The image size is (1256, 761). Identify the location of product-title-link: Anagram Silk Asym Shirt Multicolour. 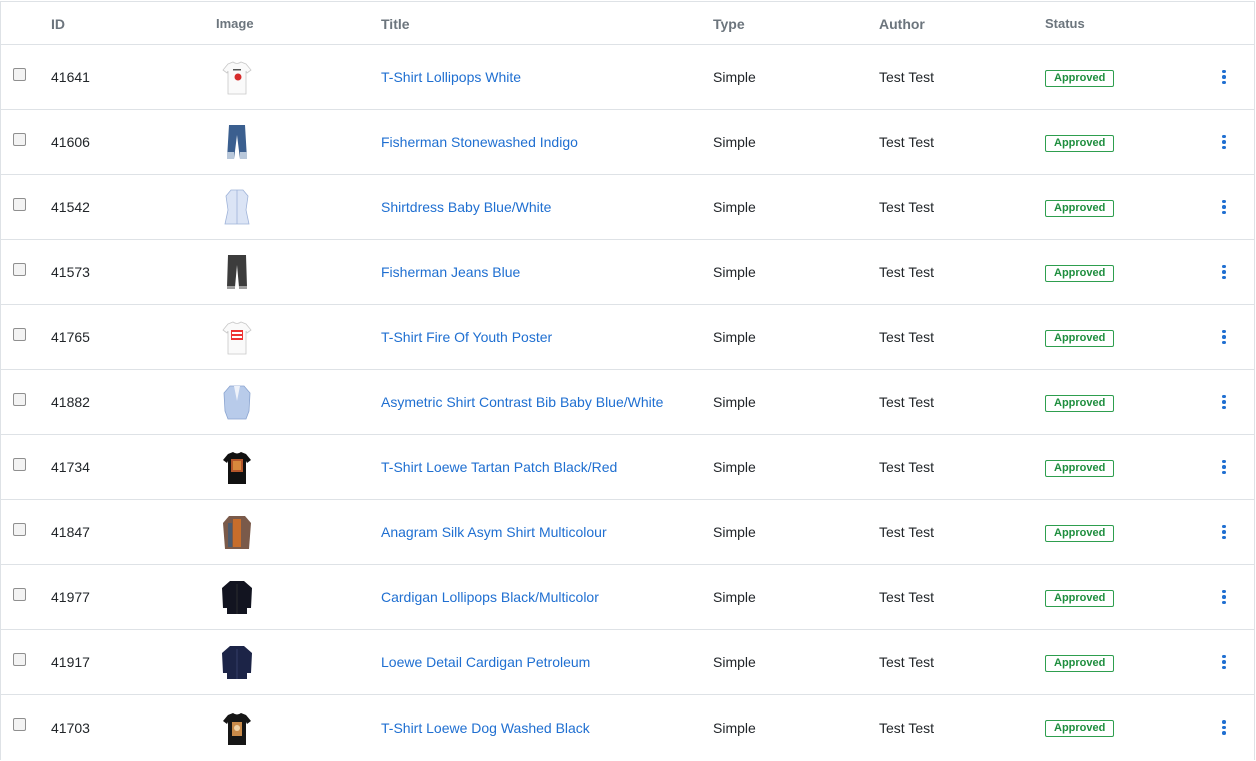
(494, 532).